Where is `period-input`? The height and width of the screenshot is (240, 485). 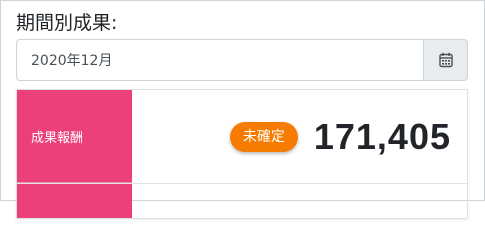
period-input is located at coordinates (219, 60).